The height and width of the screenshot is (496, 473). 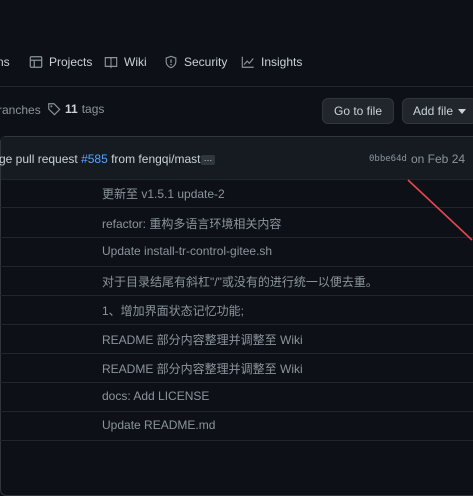 I want to click on graph-icon, so click(x=247, y=62).